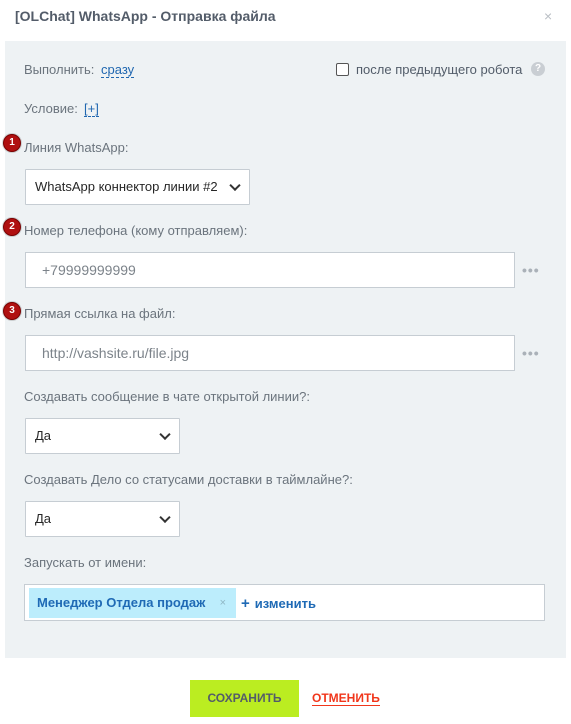 The height and width of the screenshot is (724, 571). Describe the element at coordinates (270, 353) in the screenshot. I see `file-link-input: http://vashsite.ru/file.jpg` at that location.